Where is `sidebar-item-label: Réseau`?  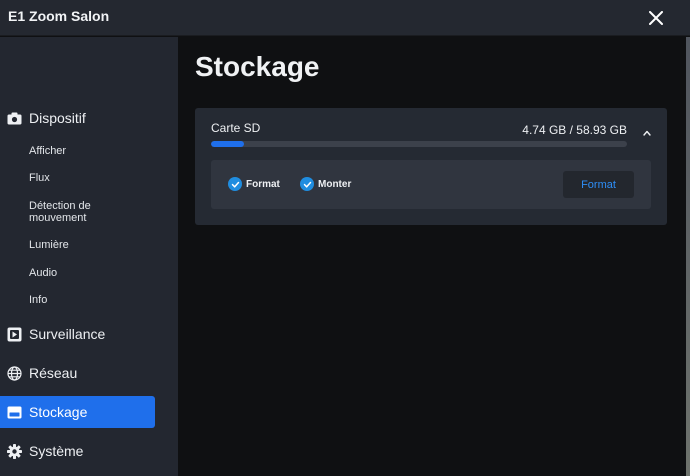 sidebar-item-label: Réseau is located at coordinates (53, 373).